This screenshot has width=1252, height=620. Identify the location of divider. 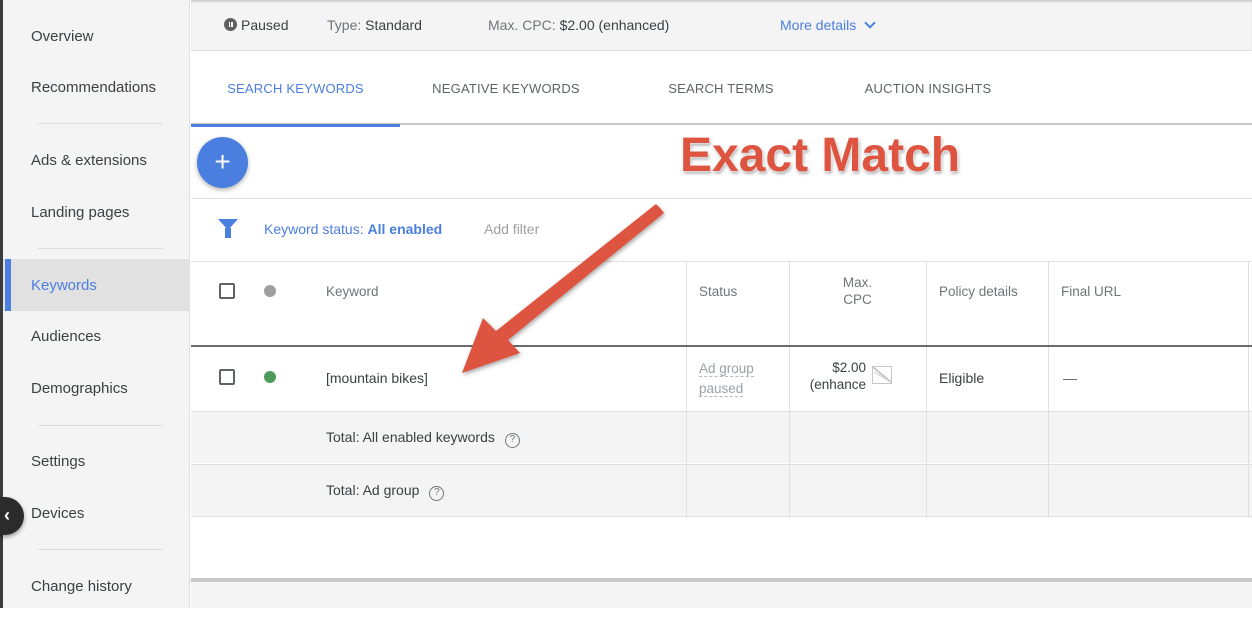
(721, 198).